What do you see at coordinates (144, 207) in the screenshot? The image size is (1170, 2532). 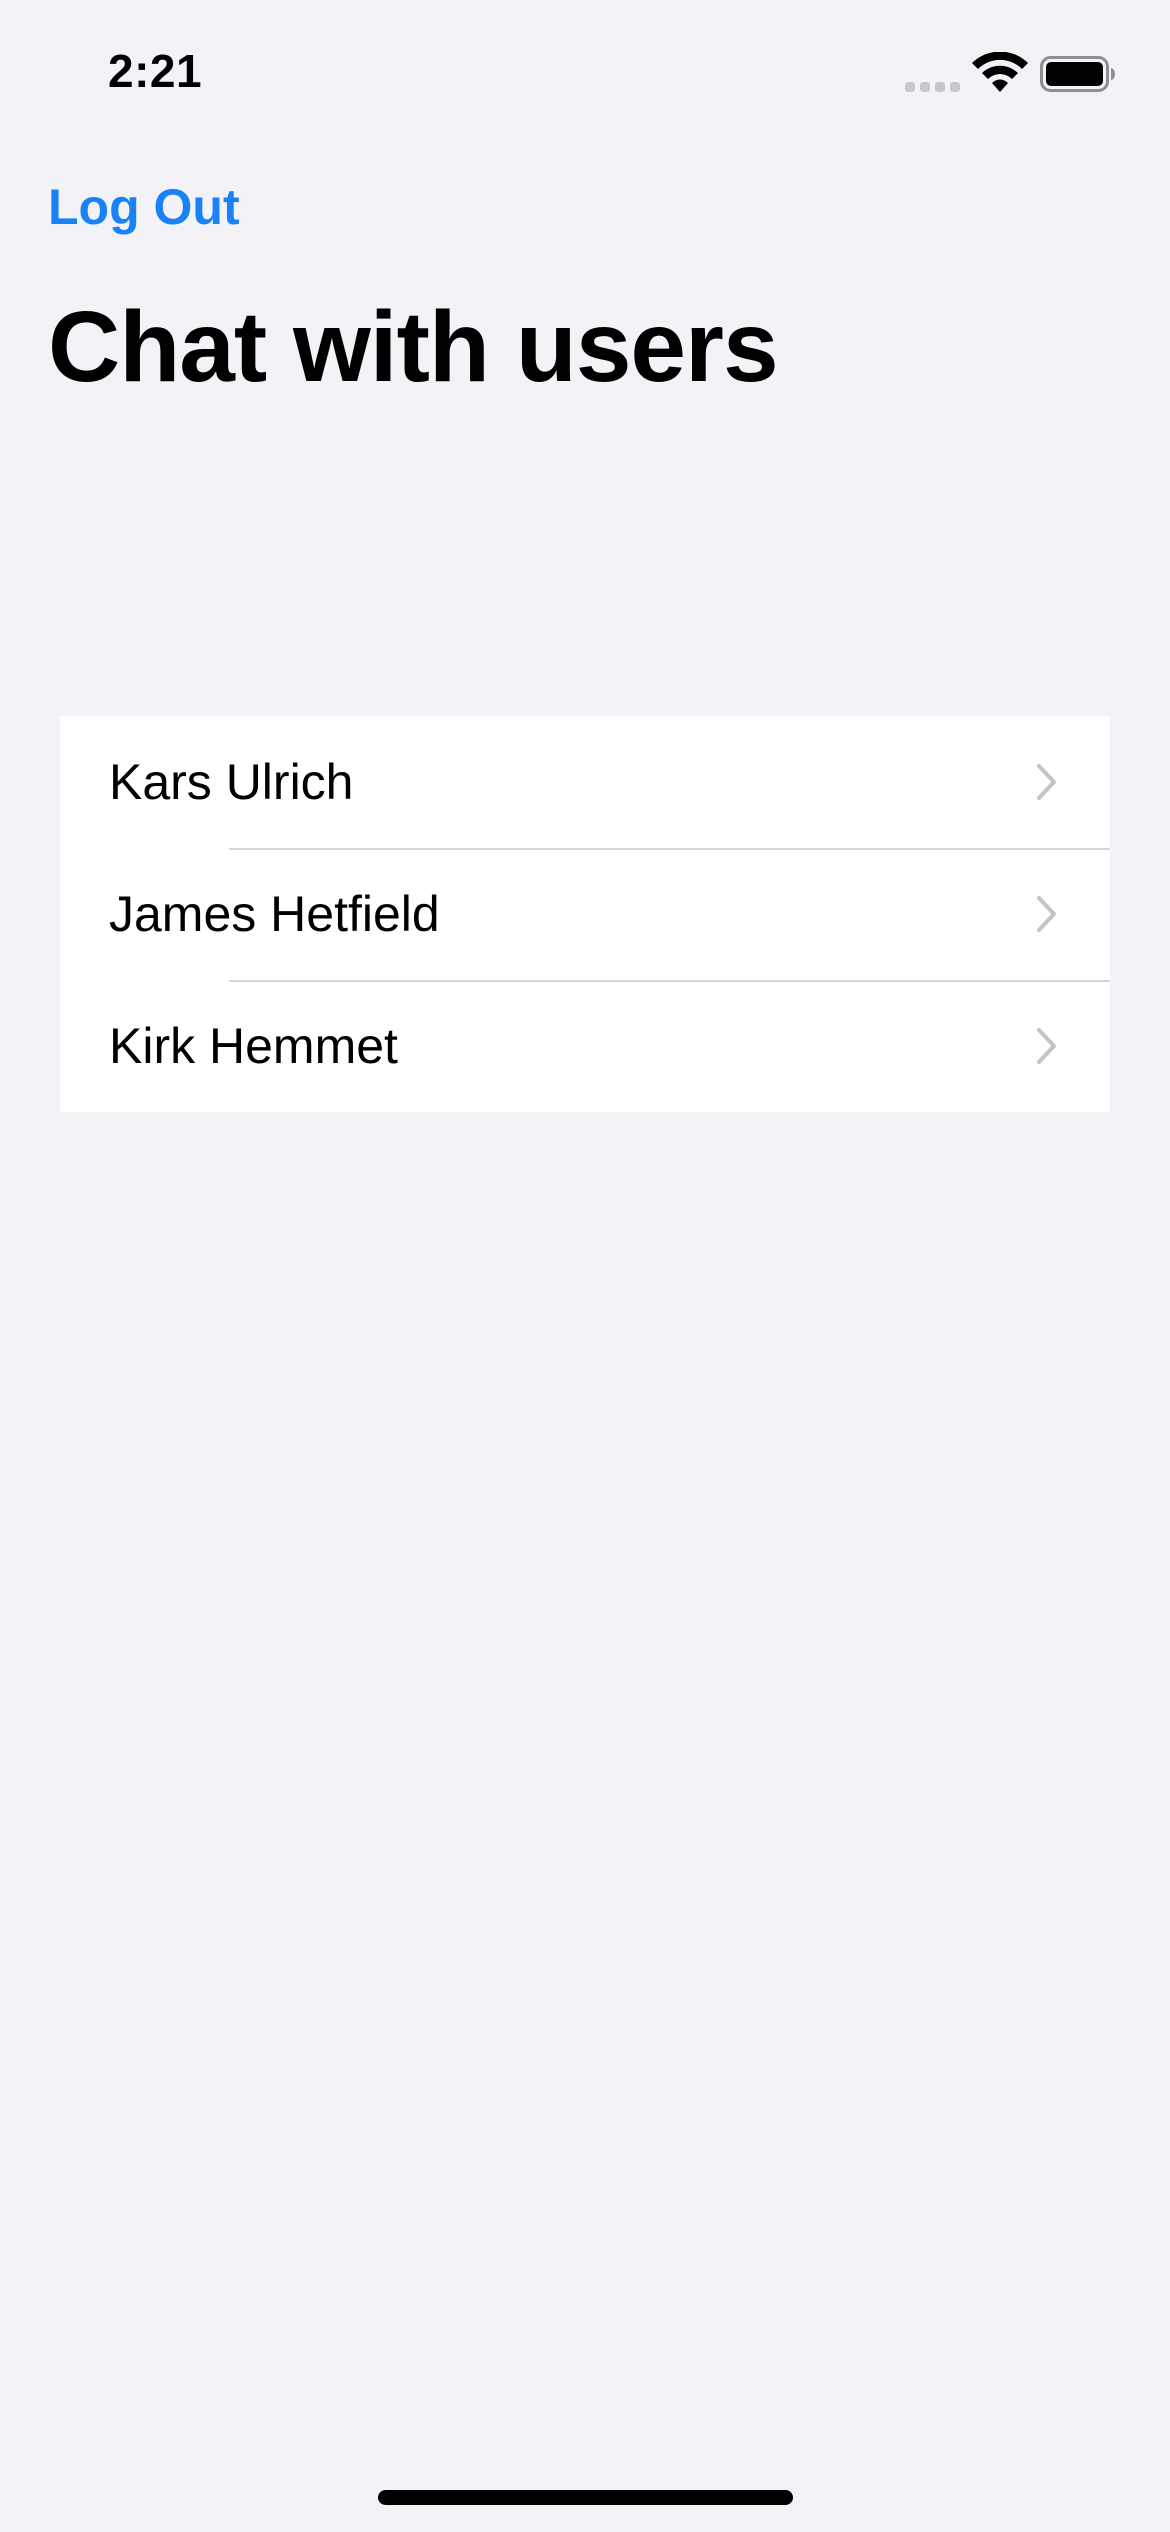 I see `logout-button: Log Out` at bounding box center [144, 207].